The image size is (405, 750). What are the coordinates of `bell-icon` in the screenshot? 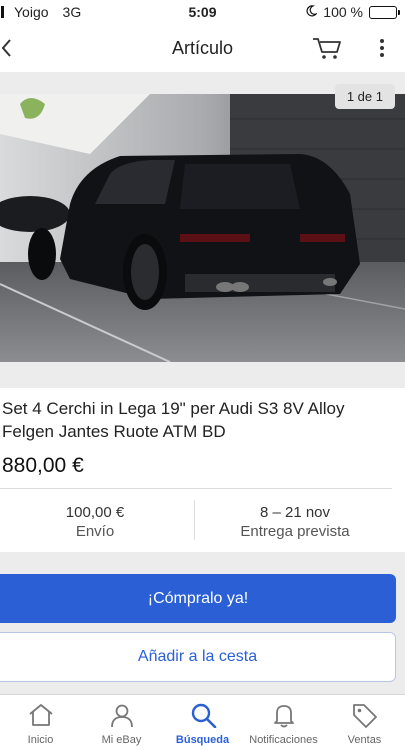 It's located at (283, 716).